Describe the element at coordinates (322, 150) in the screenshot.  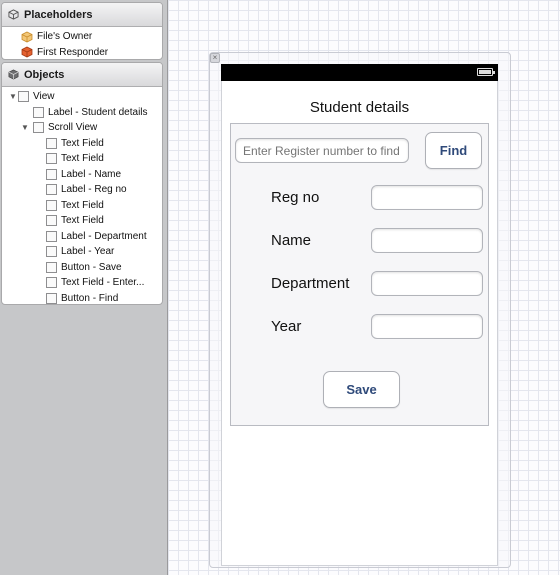
I see `register-number-search-input` at that location.